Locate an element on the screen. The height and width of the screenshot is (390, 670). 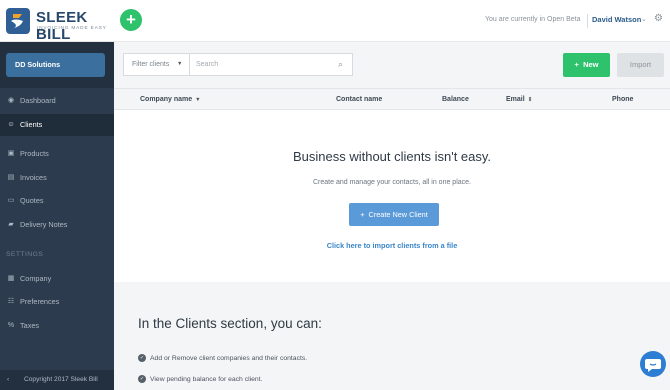
column-phone: Phone is located at coordinates (622, 99).